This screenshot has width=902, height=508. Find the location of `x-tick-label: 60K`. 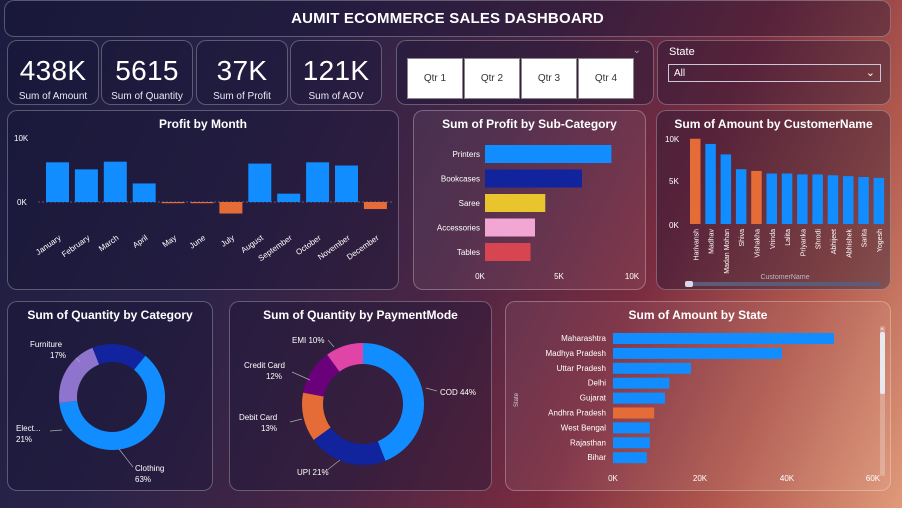

x-tick-label: 60K is located at coordinates (873, 478).